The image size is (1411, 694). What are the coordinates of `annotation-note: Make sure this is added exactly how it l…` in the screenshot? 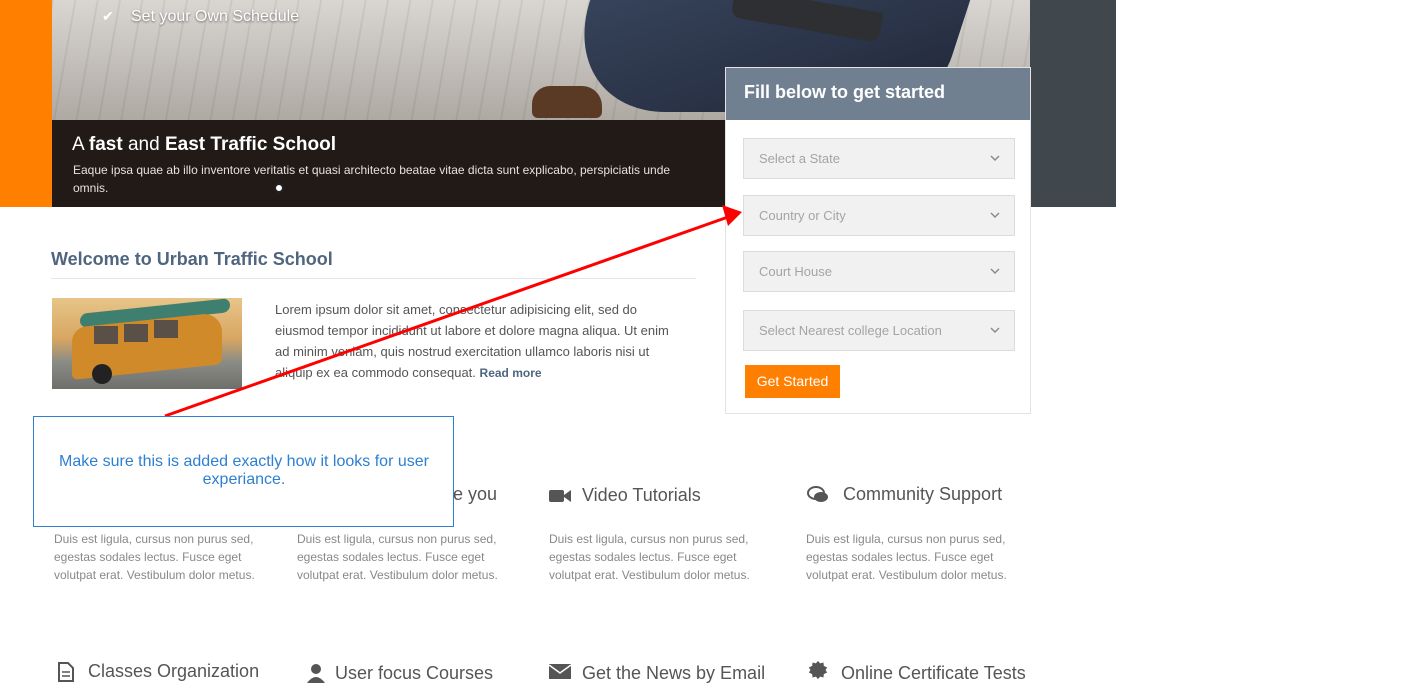 It's located at (243, 471).